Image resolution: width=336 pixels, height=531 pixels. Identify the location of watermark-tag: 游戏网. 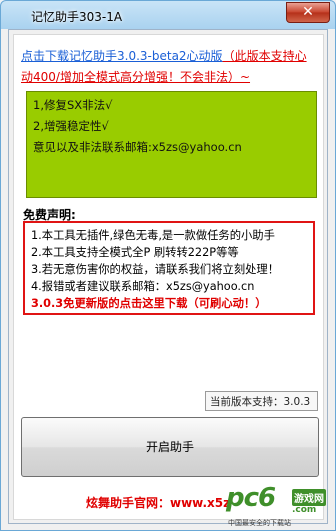
(309, 497).